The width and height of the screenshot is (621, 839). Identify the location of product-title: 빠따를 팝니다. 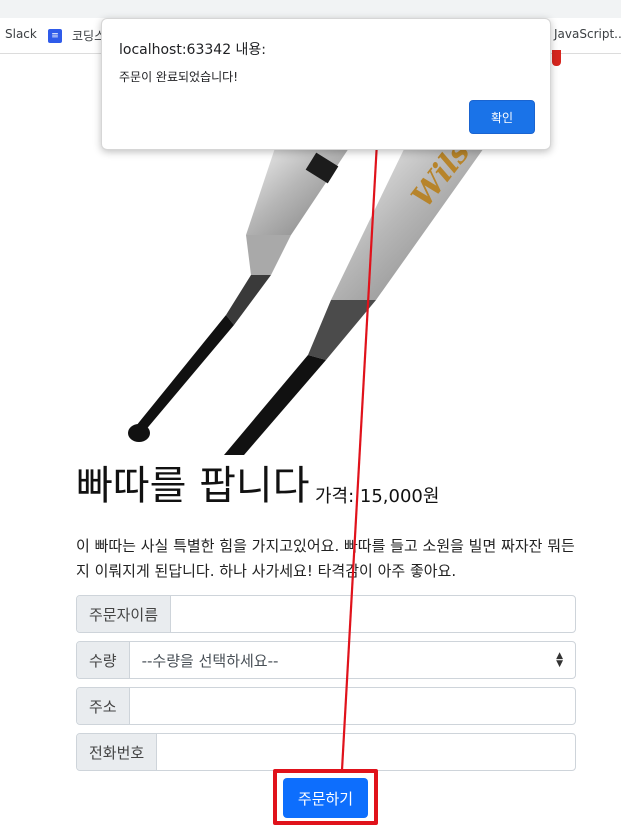
(193, 486).